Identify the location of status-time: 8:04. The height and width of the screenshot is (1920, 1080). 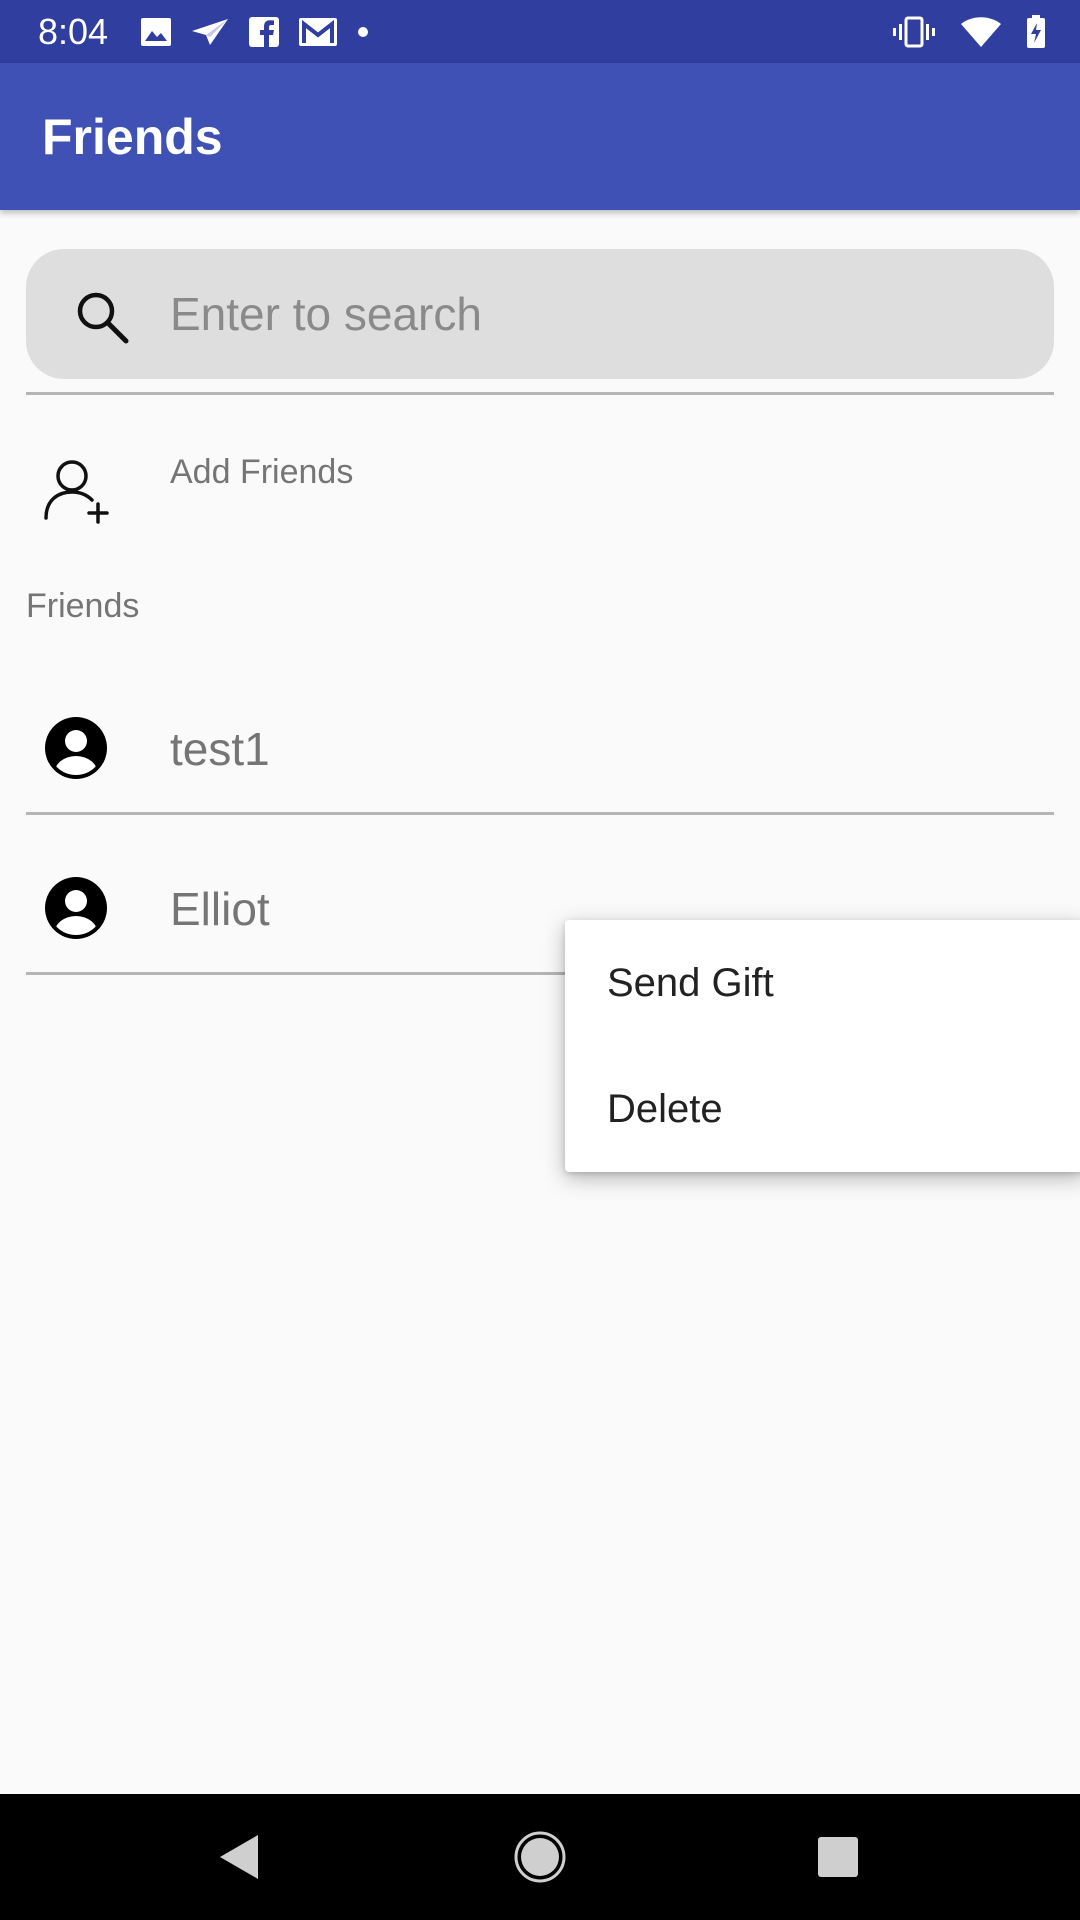
(73, 31).